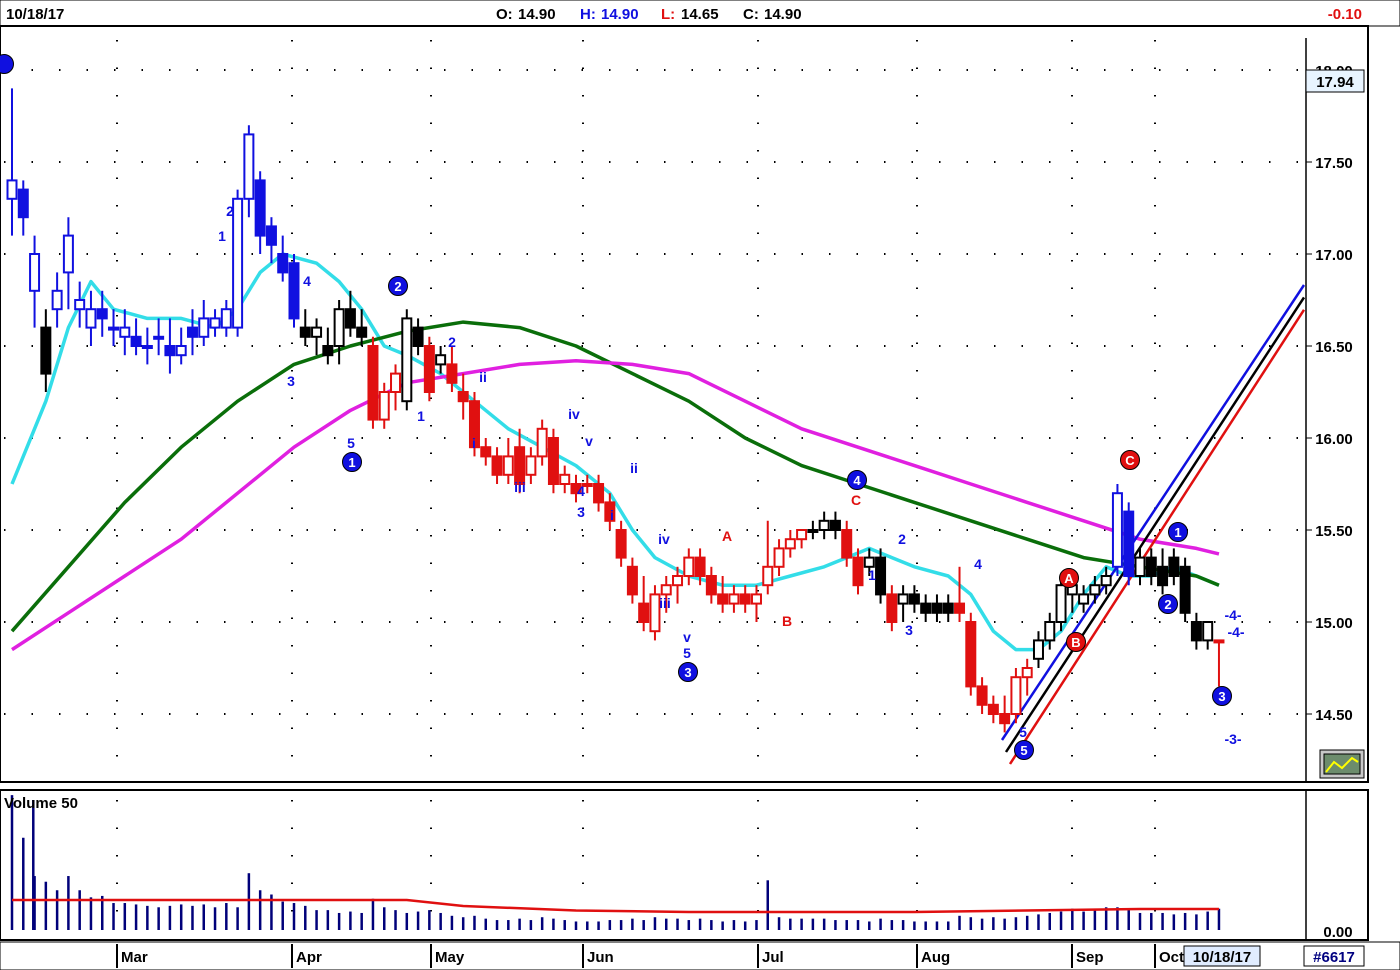  Describe the element at coordinates (620, 14) in the screenshot. I see `header-high-value: 14.90` at that location.